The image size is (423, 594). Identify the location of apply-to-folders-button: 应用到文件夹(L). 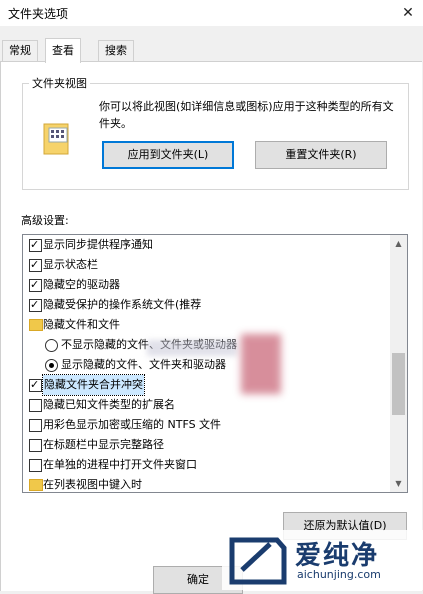
(168, 155).